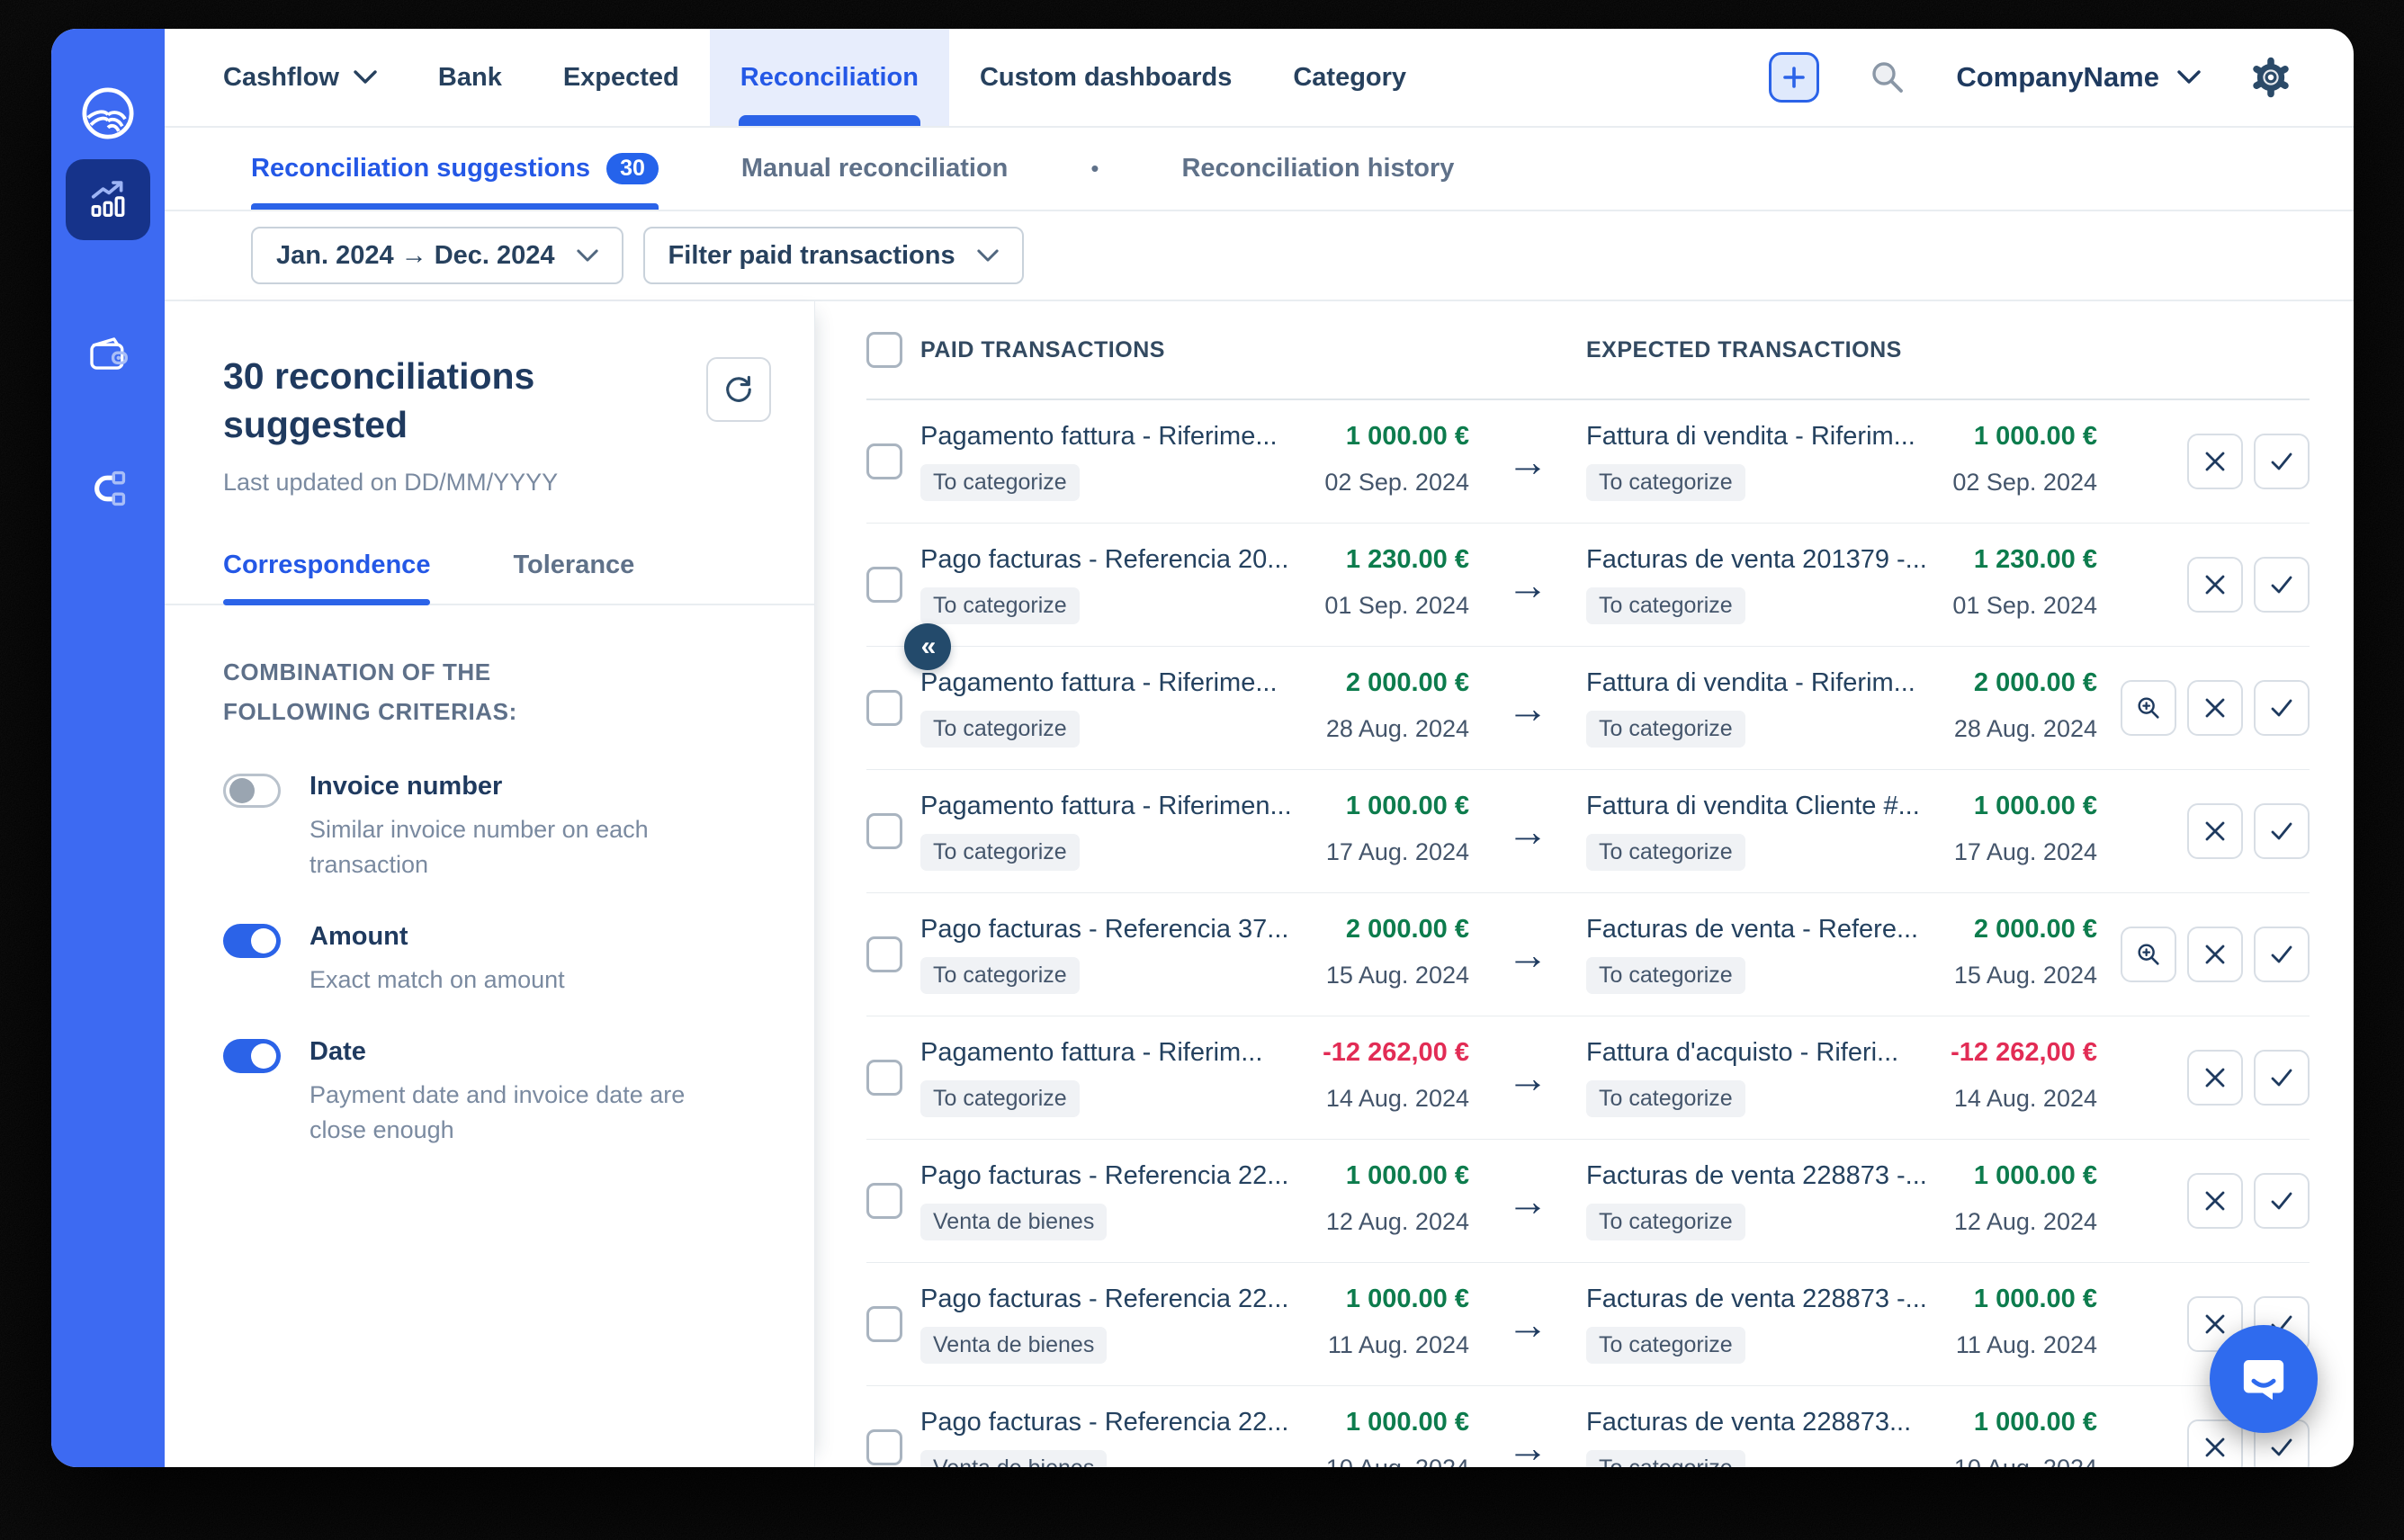 This screenshot has height=1540, width=2404. I want to click on chevrons-left-icon: «, so click(928, 646).